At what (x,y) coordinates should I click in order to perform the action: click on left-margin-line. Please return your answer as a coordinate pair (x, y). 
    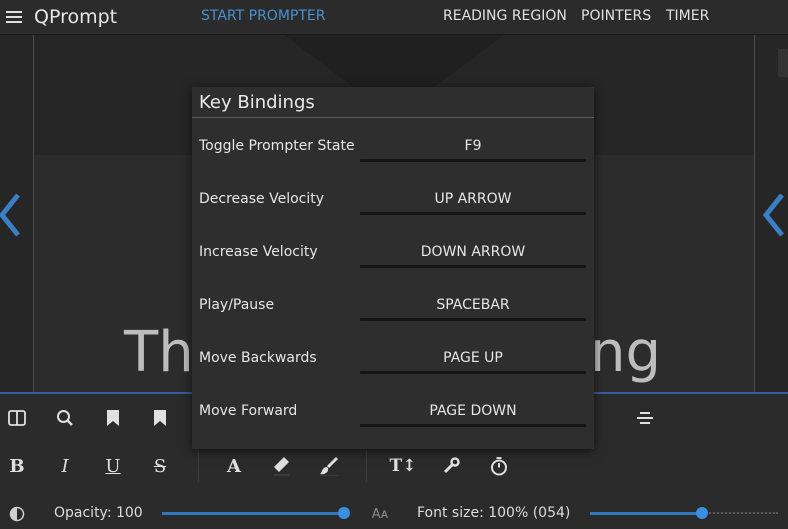
    Looking at the image, I should click on (33, 213).